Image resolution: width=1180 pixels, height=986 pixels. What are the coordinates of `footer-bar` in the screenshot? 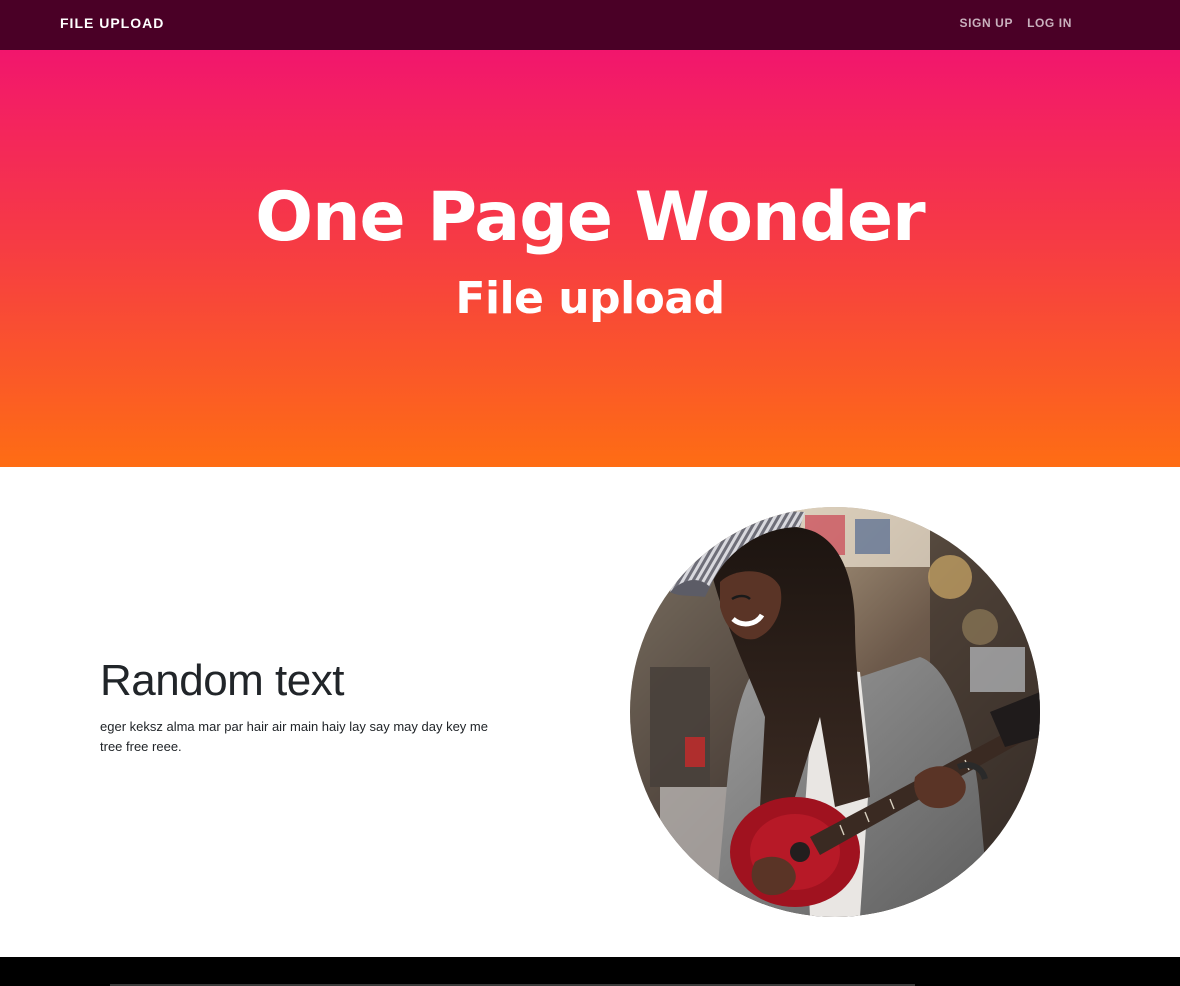 It's located at (590, 971).